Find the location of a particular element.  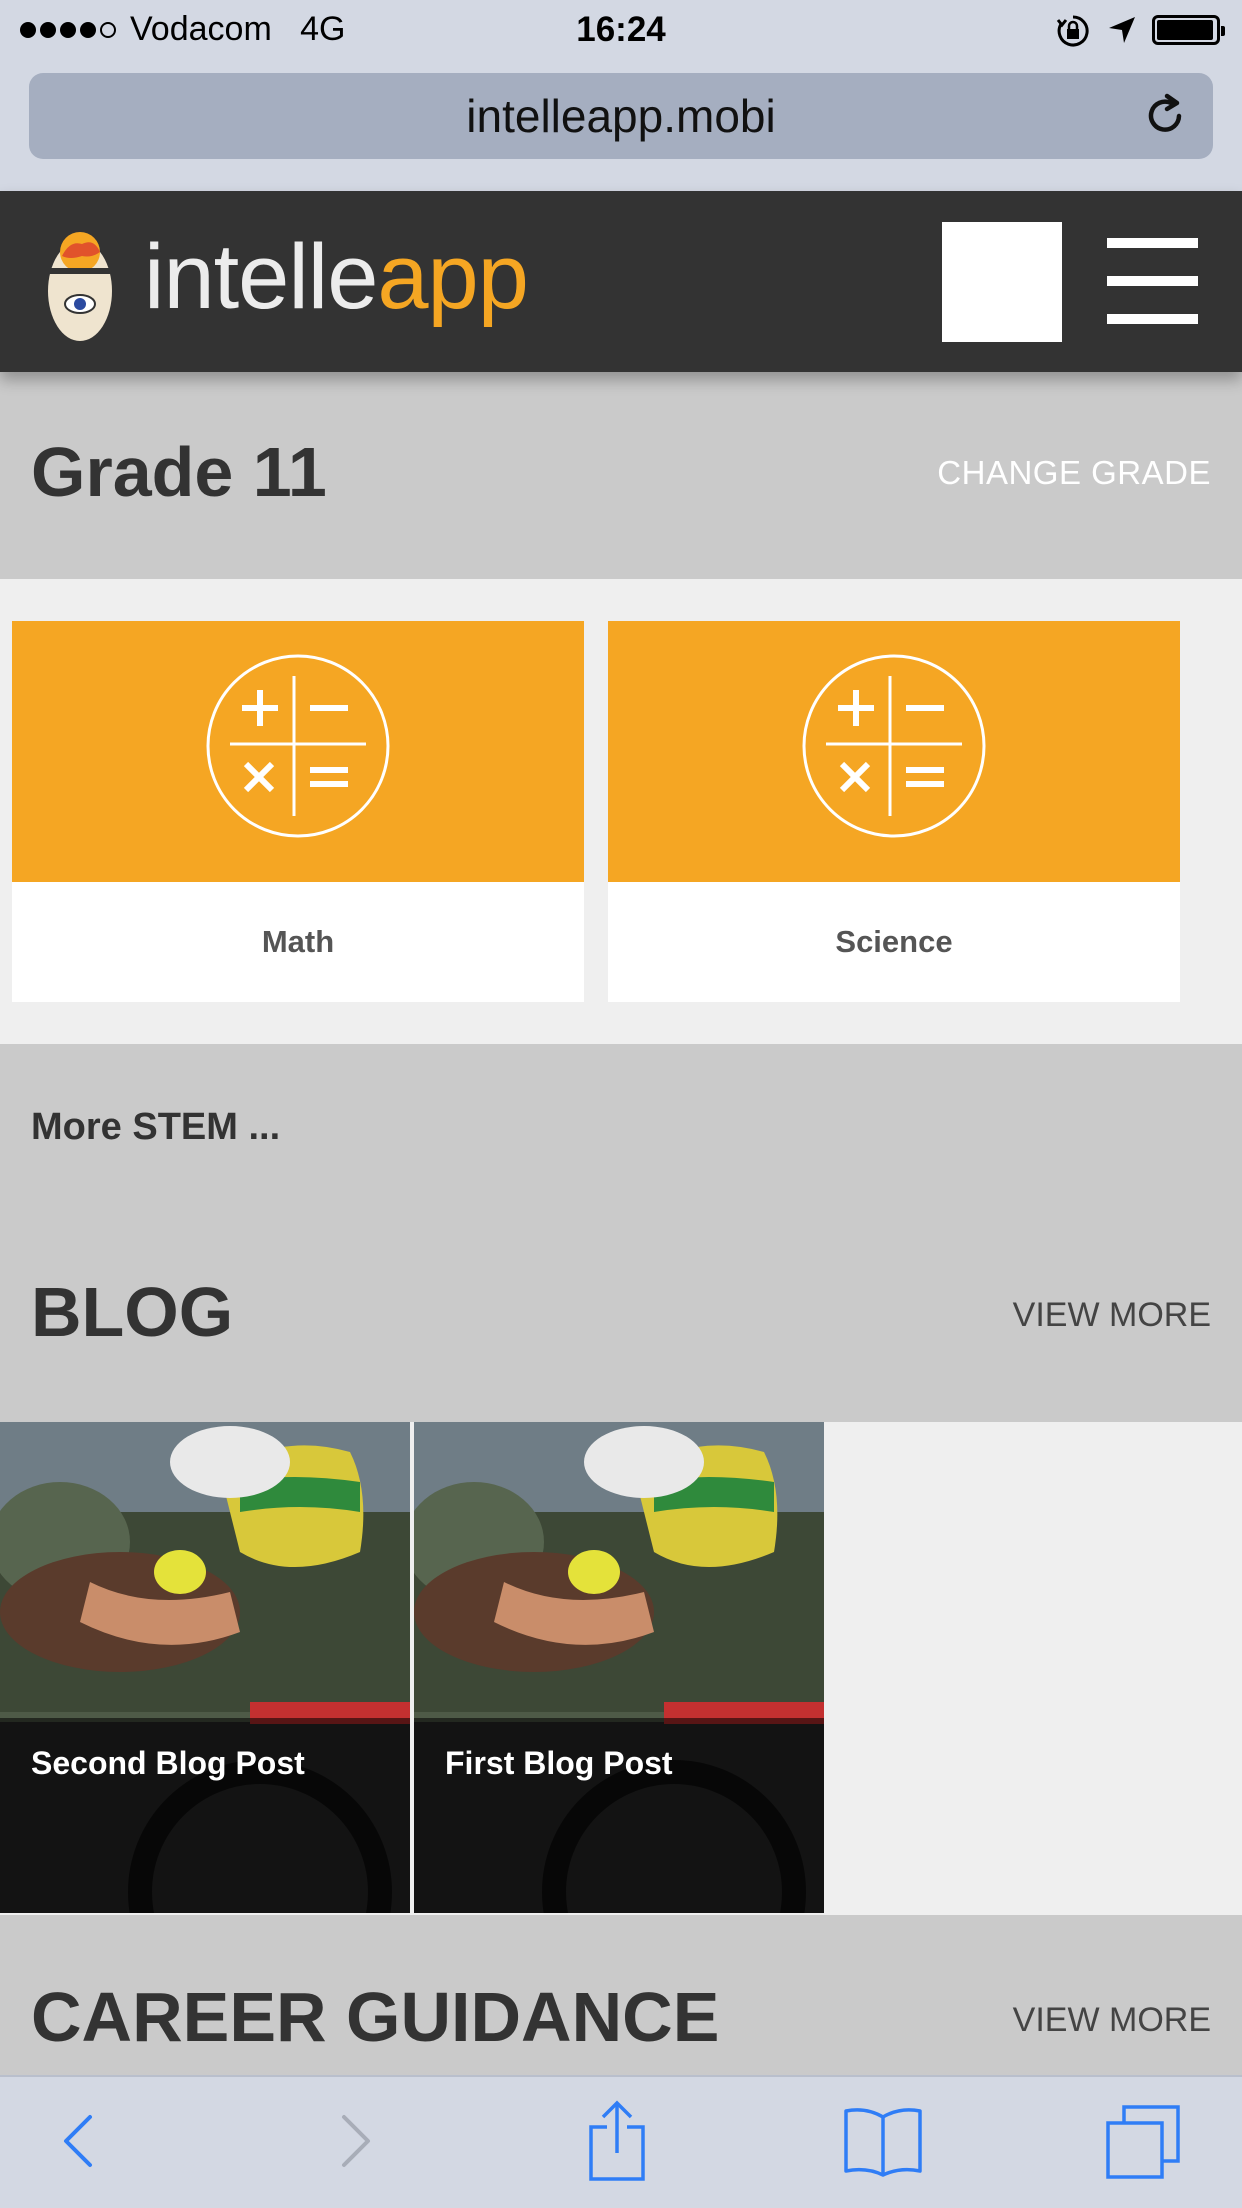

career-guidance-title: CAREER GUIDANCE is located at coordinates (375, 2017).